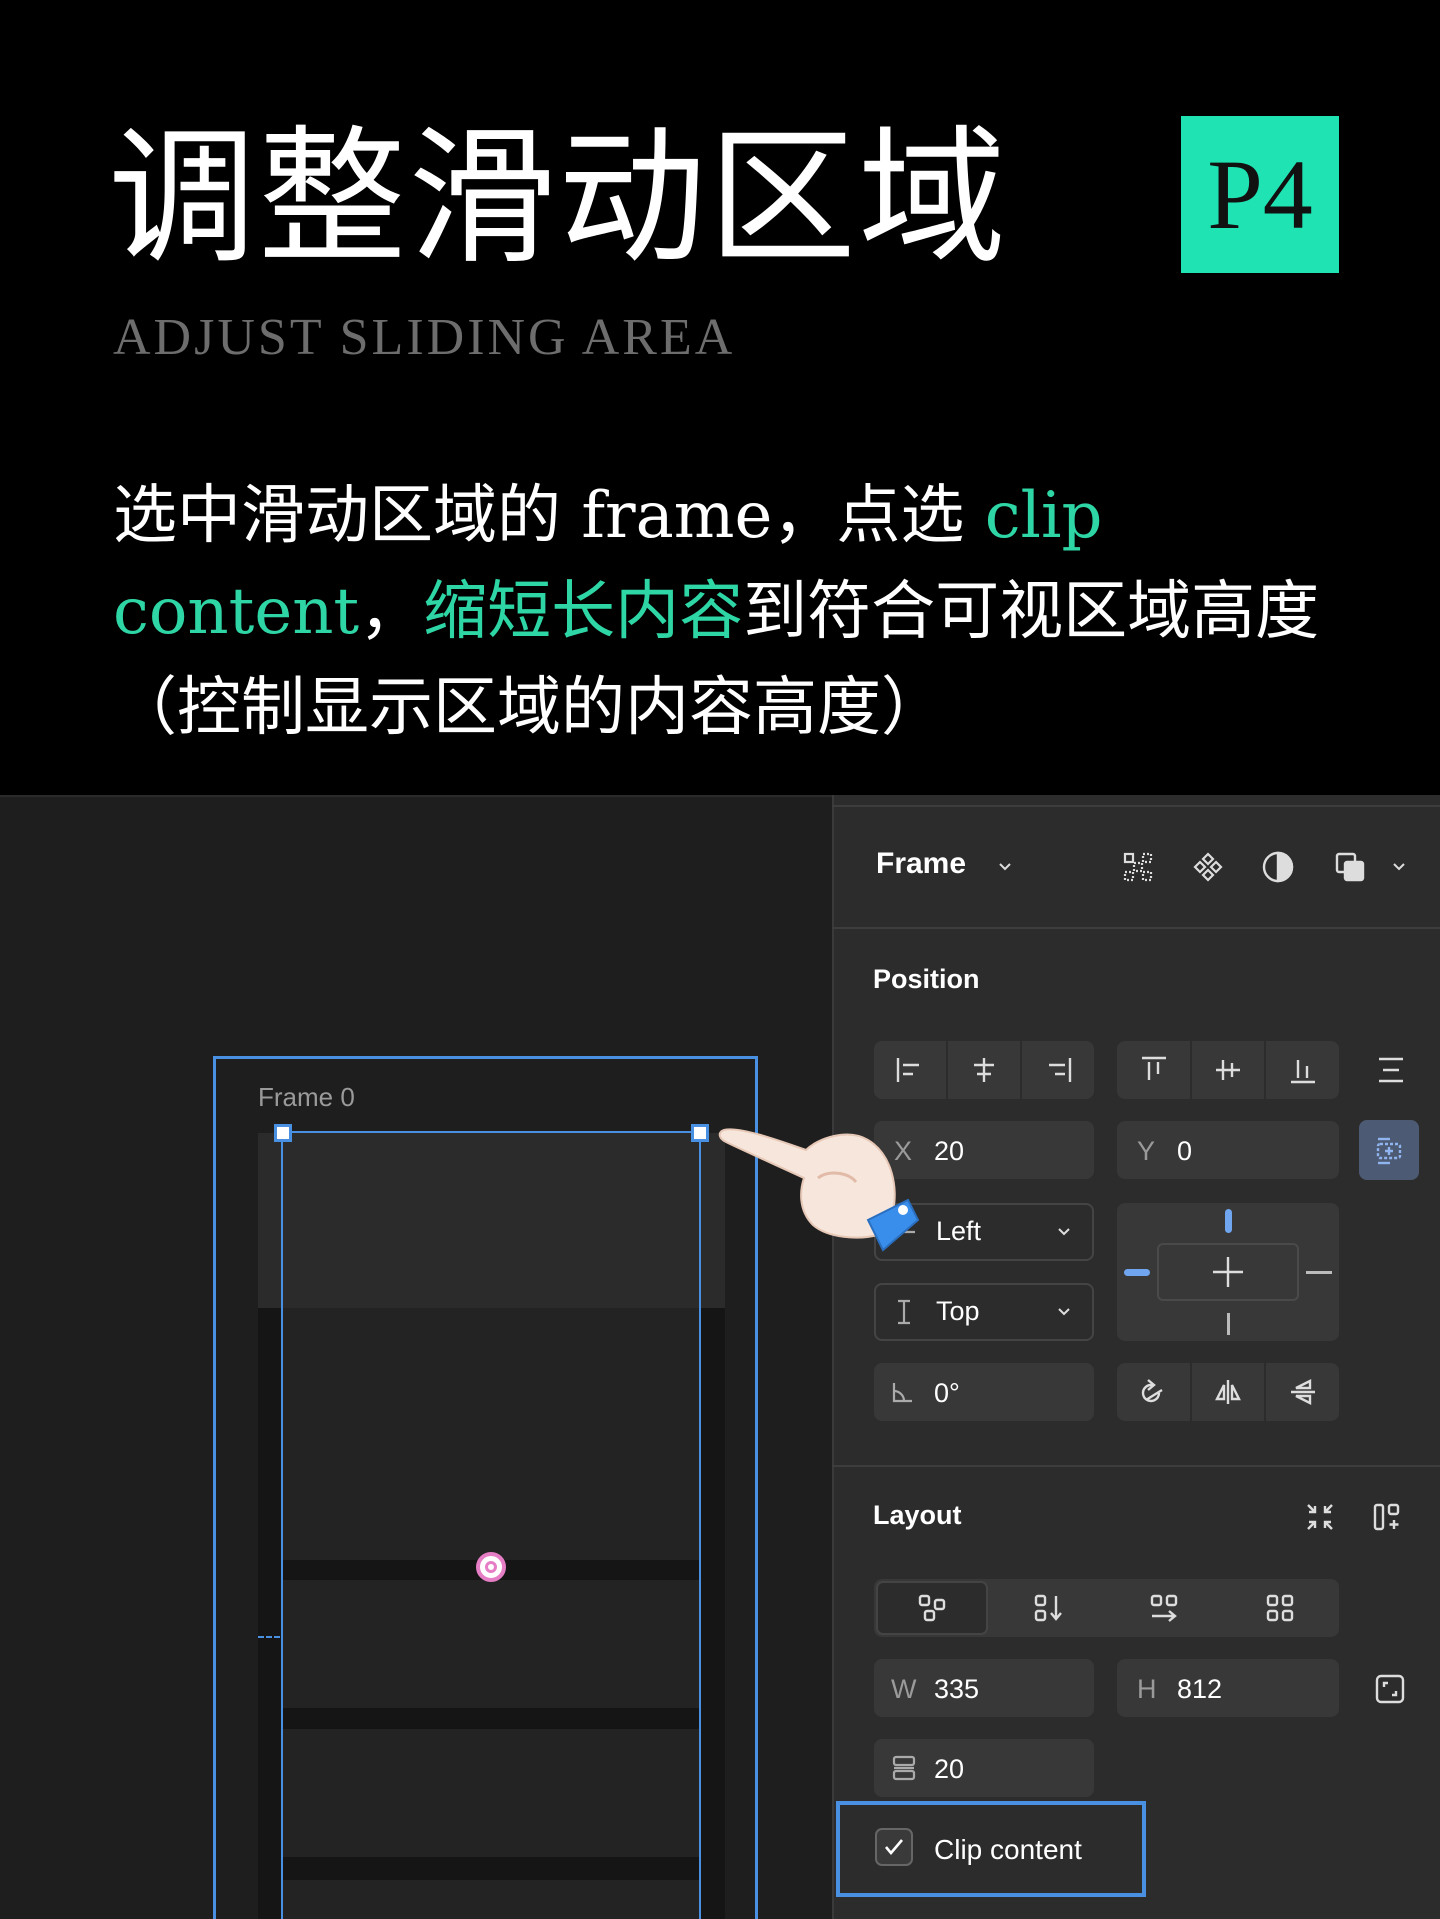 This screenshot has width=1440, height=1919. Describe the element at coordinates (1302, 1070) in the screenshot. I see `align-bottom-icon` at that location.